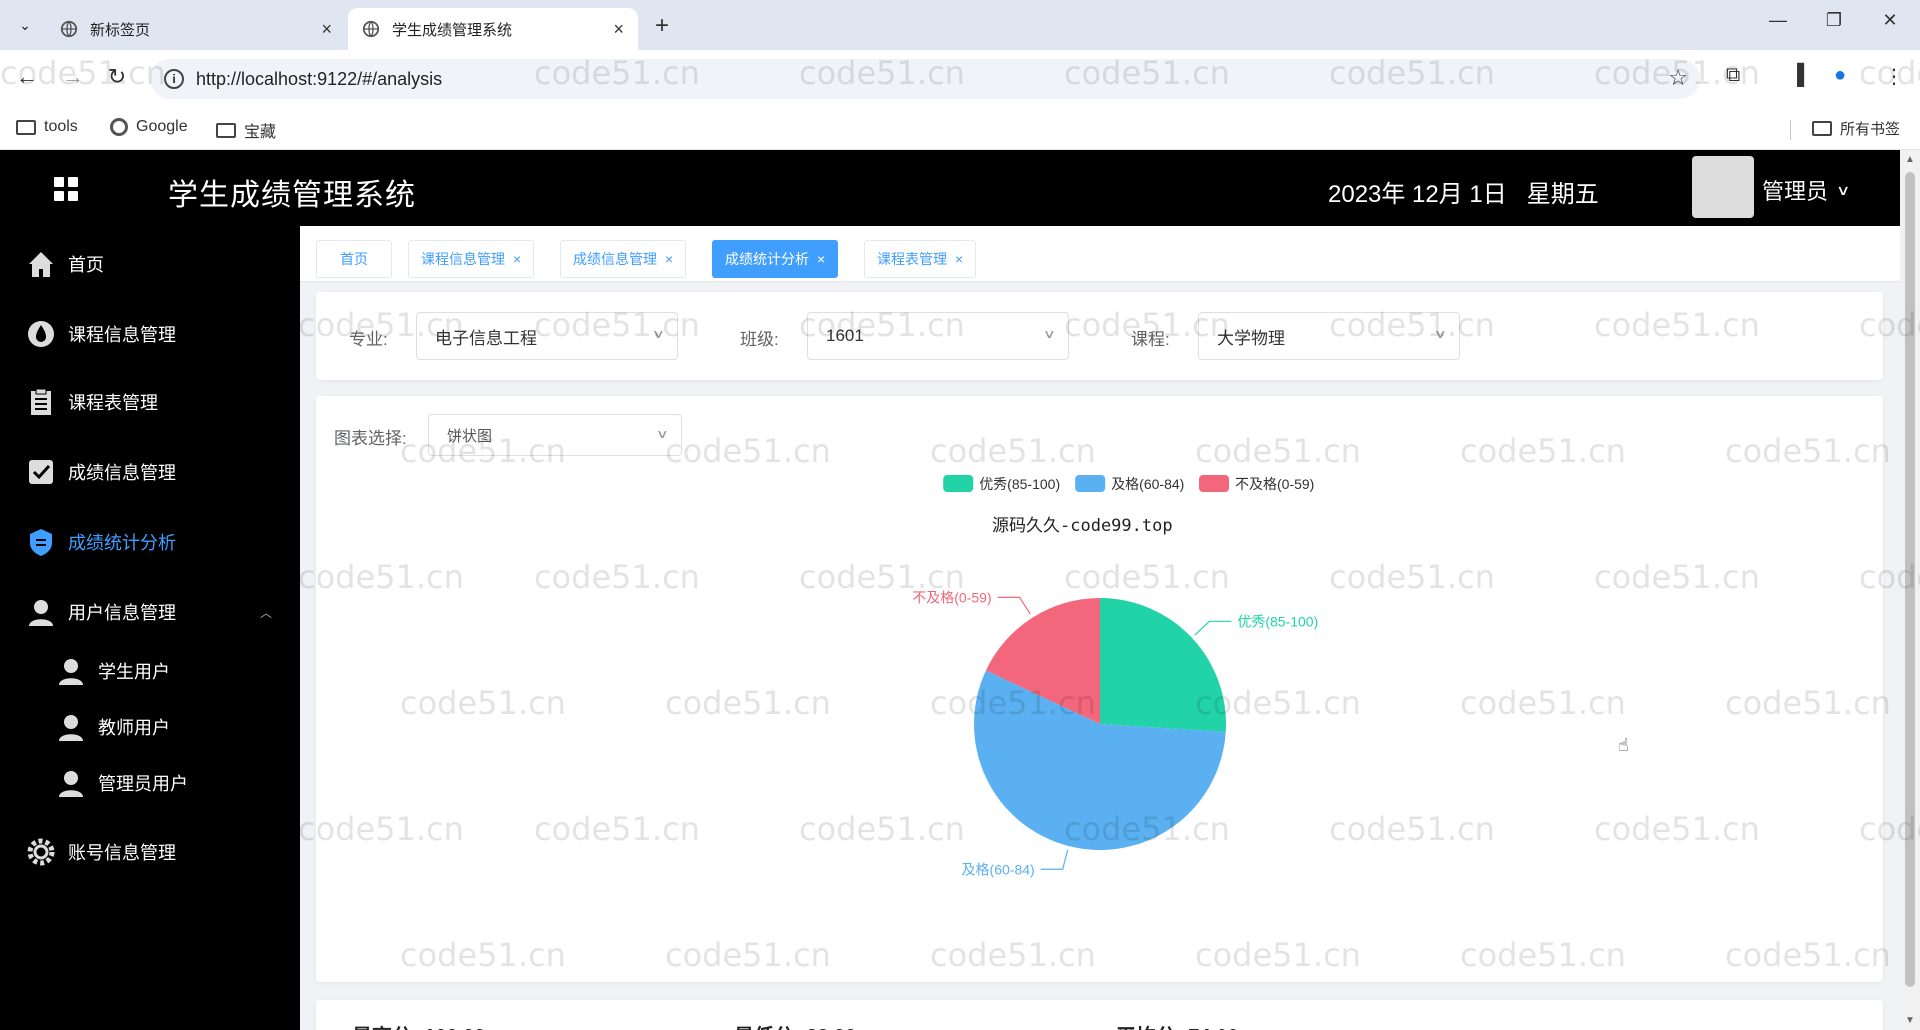  I want to click on avatar, so click(1723, 187).